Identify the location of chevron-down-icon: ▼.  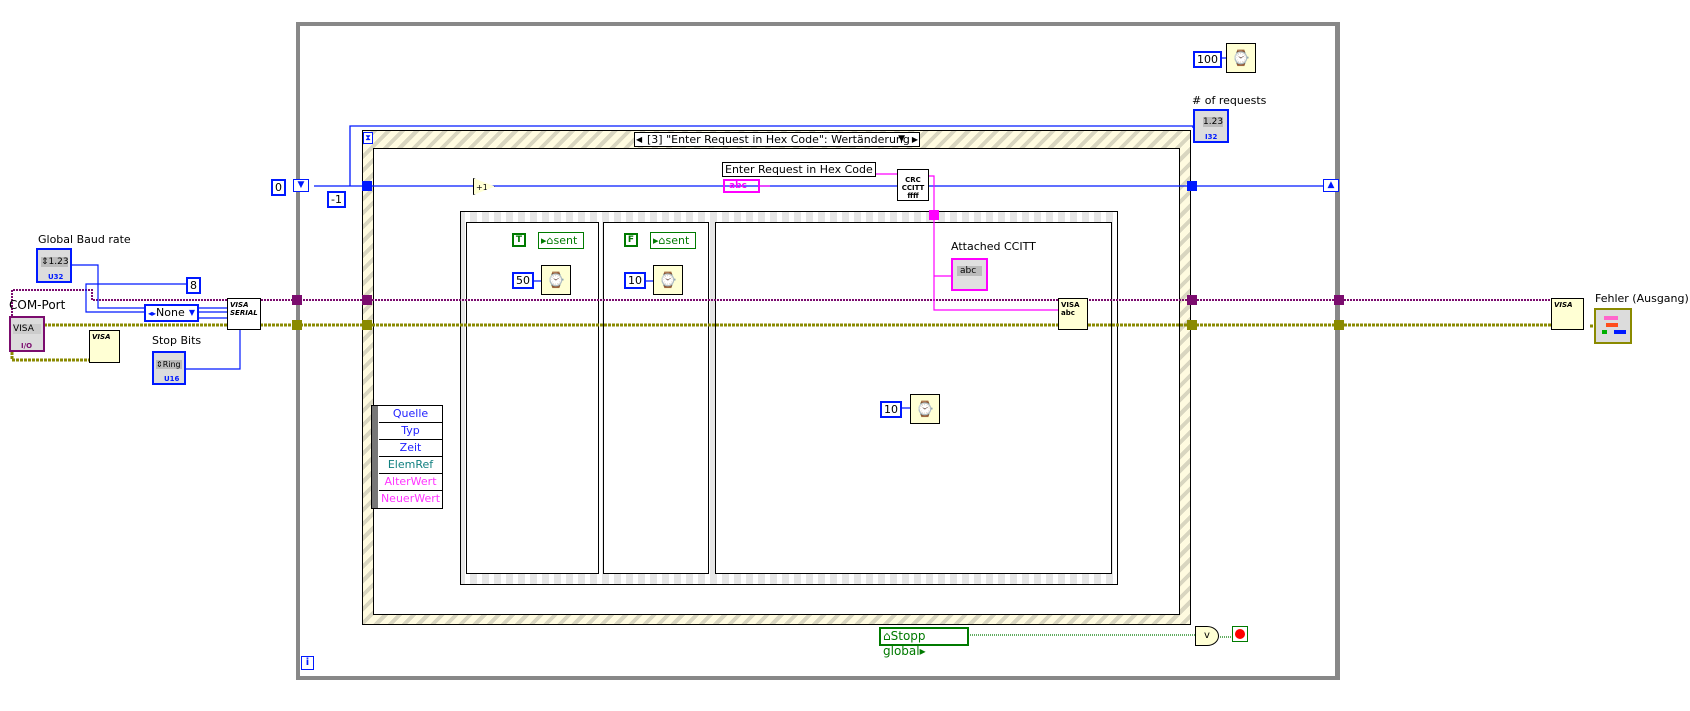
(192, 313).